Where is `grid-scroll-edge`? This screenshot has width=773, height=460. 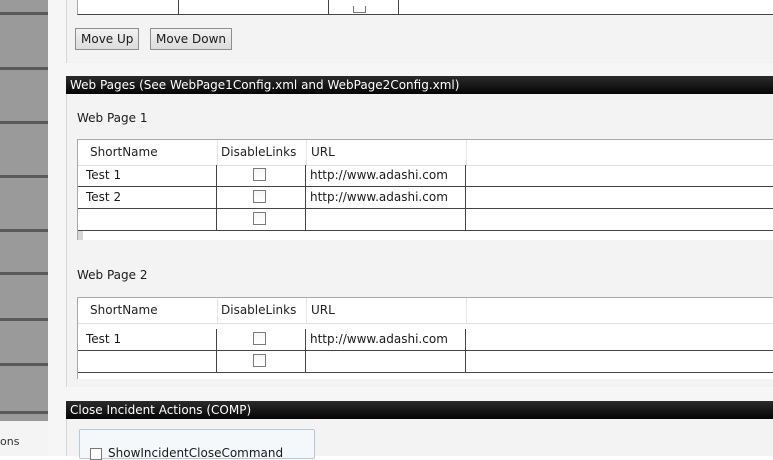
grid-scroll-edge is located at coordinates (80, 235).